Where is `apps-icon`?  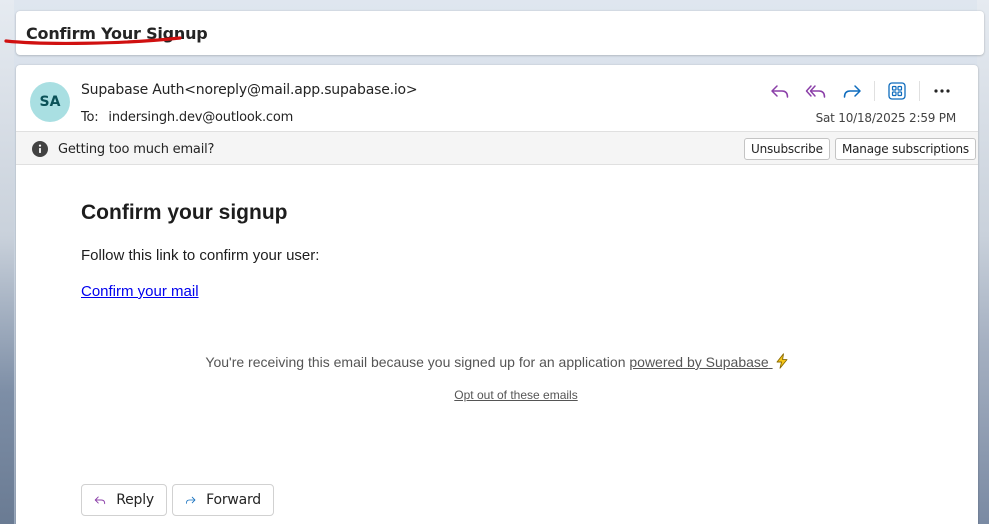
apps-icon is located at coordinates (897, 91).